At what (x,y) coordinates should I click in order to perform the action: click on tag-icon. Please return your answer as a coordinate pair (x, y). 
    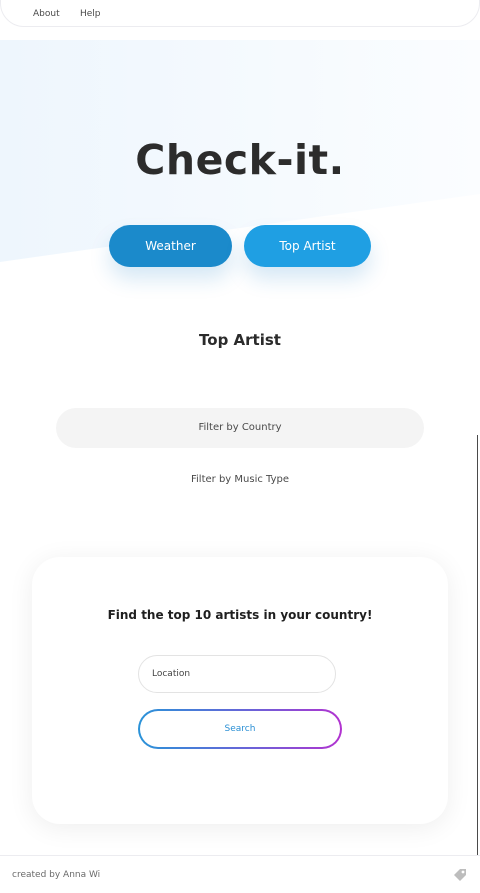
    Looking at the image, I should click on (460, 875).